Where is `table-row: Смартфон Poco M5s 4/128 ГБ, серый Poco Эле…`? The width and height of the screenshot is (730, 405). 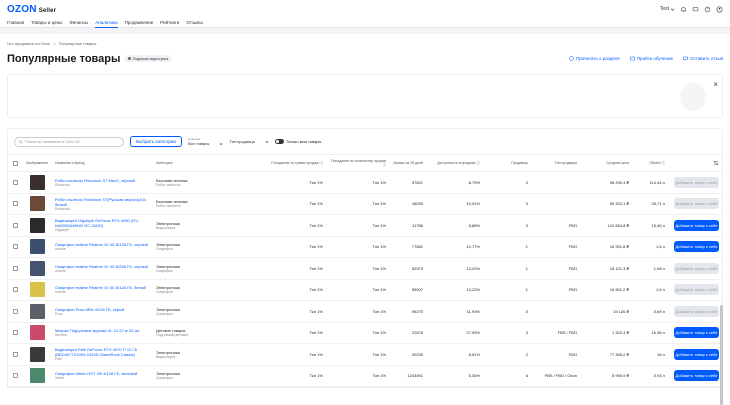
table-row: Смартфон Poco M5s 4/128 ГБ, серый Poco Эле… is located at coordinates (365, 312).